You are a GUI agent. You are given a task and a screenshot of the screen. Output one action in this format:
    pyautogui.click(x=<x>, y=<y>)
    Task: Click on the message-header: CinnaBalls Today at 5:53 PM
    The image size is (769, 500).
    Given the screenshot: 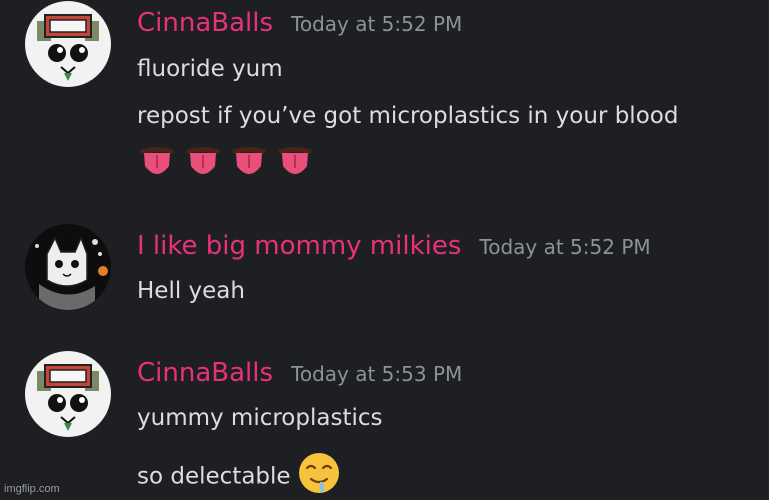 What is the action you would take?
    pyautogui.click(x=299, y=373)
    